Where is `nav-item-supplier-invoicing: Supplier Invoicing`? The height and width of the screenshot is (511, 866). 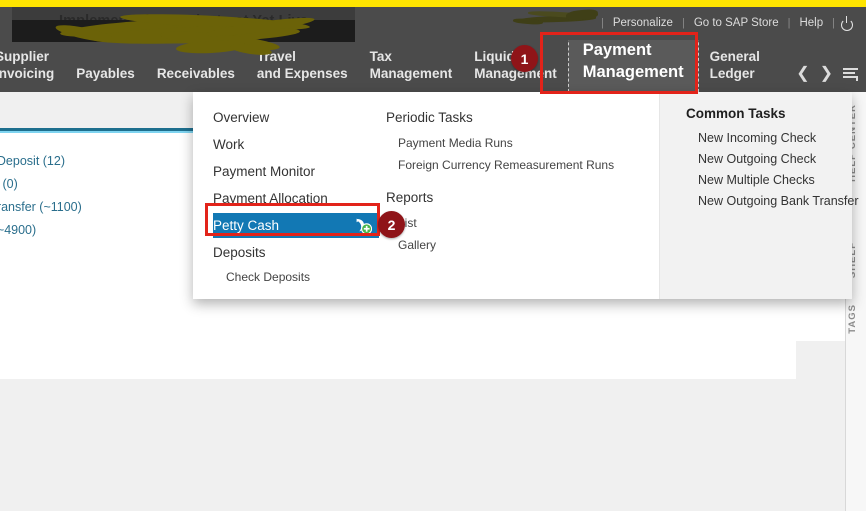
nav-item-supplier-invoicing: Supplier Invoicing is located at coordinates (32, 70).